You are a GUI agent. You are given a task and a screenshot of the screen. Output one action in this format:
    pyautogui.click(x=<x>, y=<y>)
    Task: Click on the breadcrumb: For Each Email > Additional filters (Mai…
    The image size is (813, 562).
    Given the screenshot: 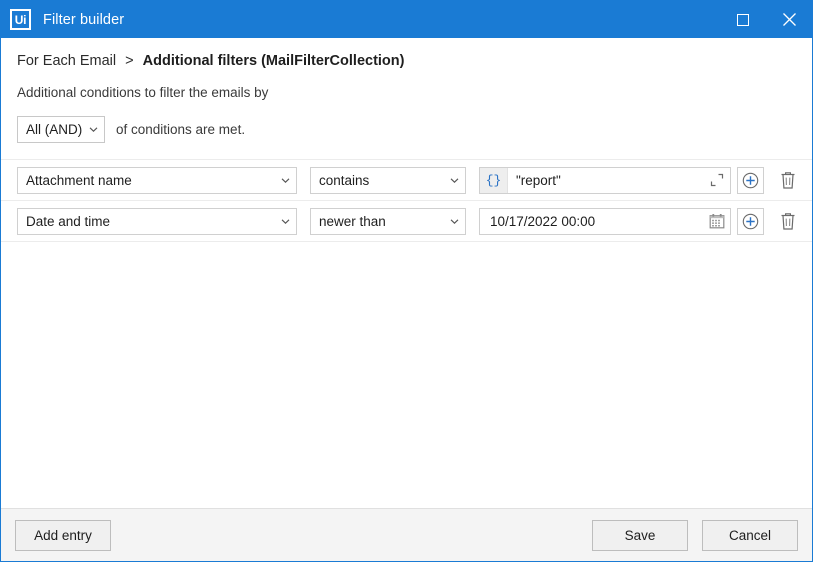 What is the action you would take?
    pyautogui.click(x=414, y=61)
    